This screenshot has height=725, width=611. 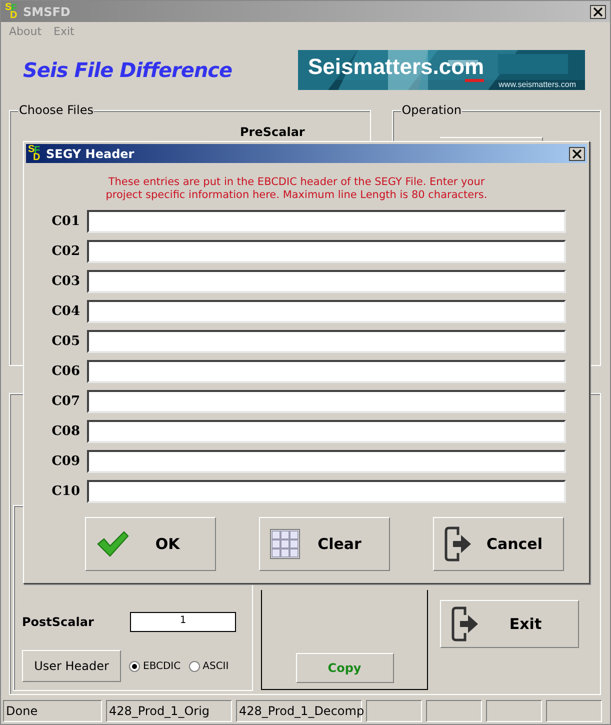 What do you see at coordinates (509, 624) in the screenshot?
I see `exit-button: Exit` at bounding box center [509, 624].